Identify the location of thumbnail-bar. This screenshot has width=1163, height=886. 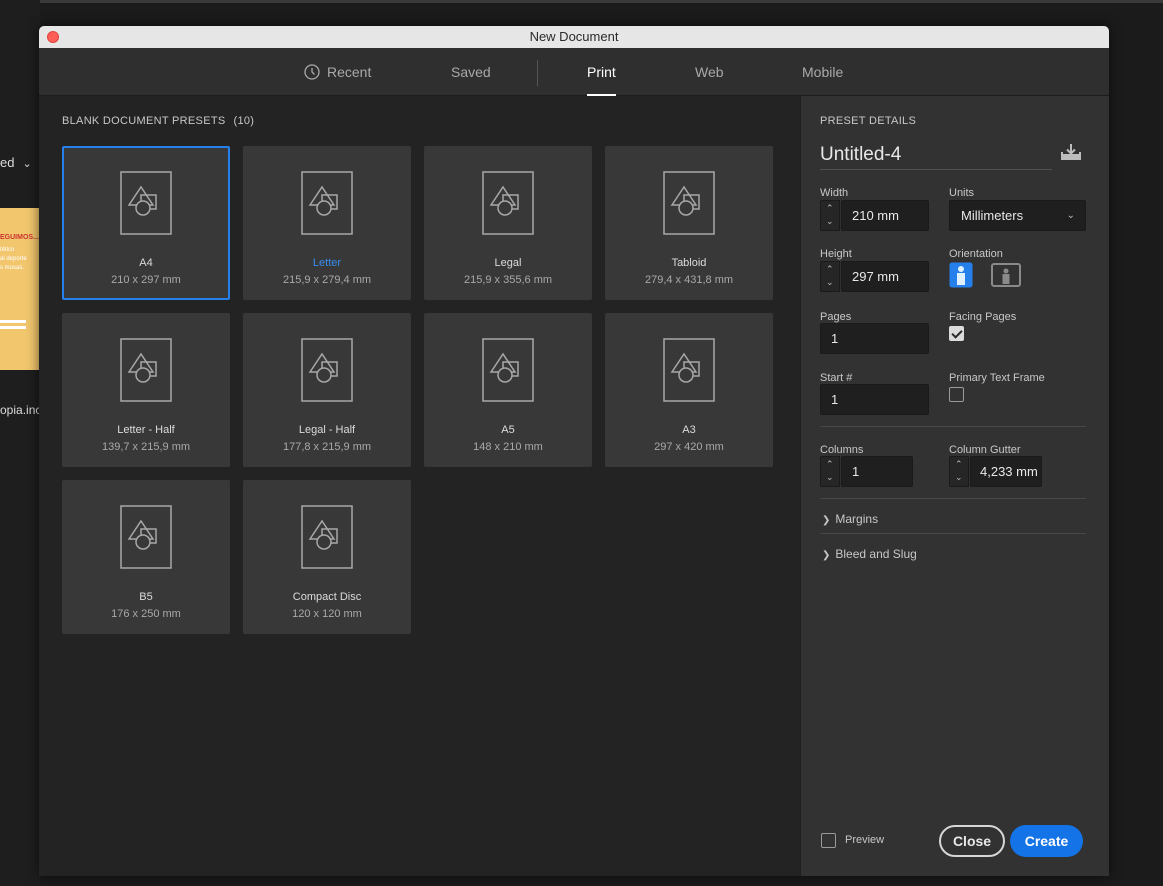
(13, 327).